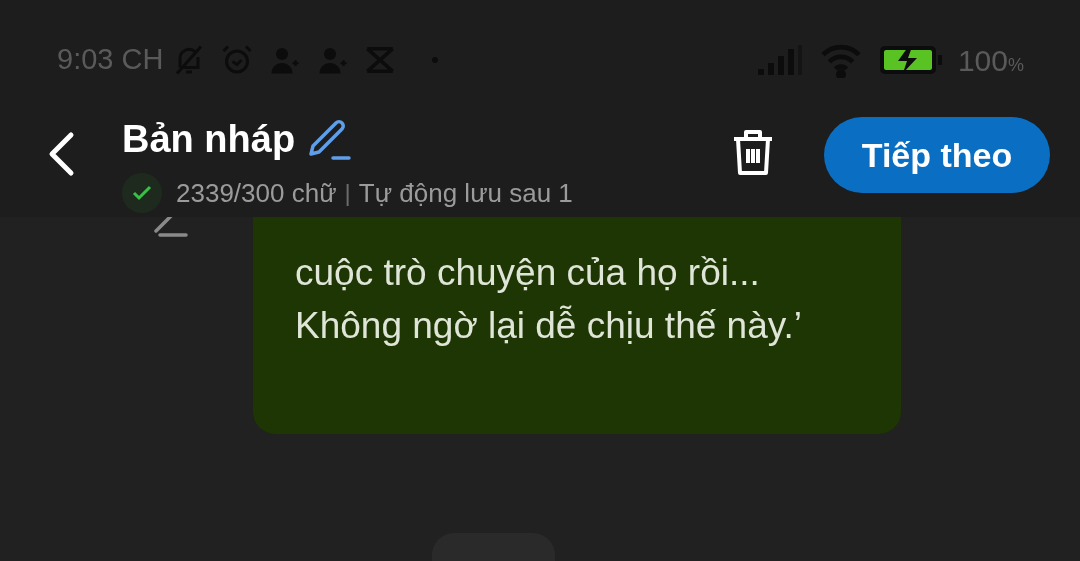 Image resolution: width=1080 pixels, height=561 pixels. I want to click on back-icon, so click(61, 154).